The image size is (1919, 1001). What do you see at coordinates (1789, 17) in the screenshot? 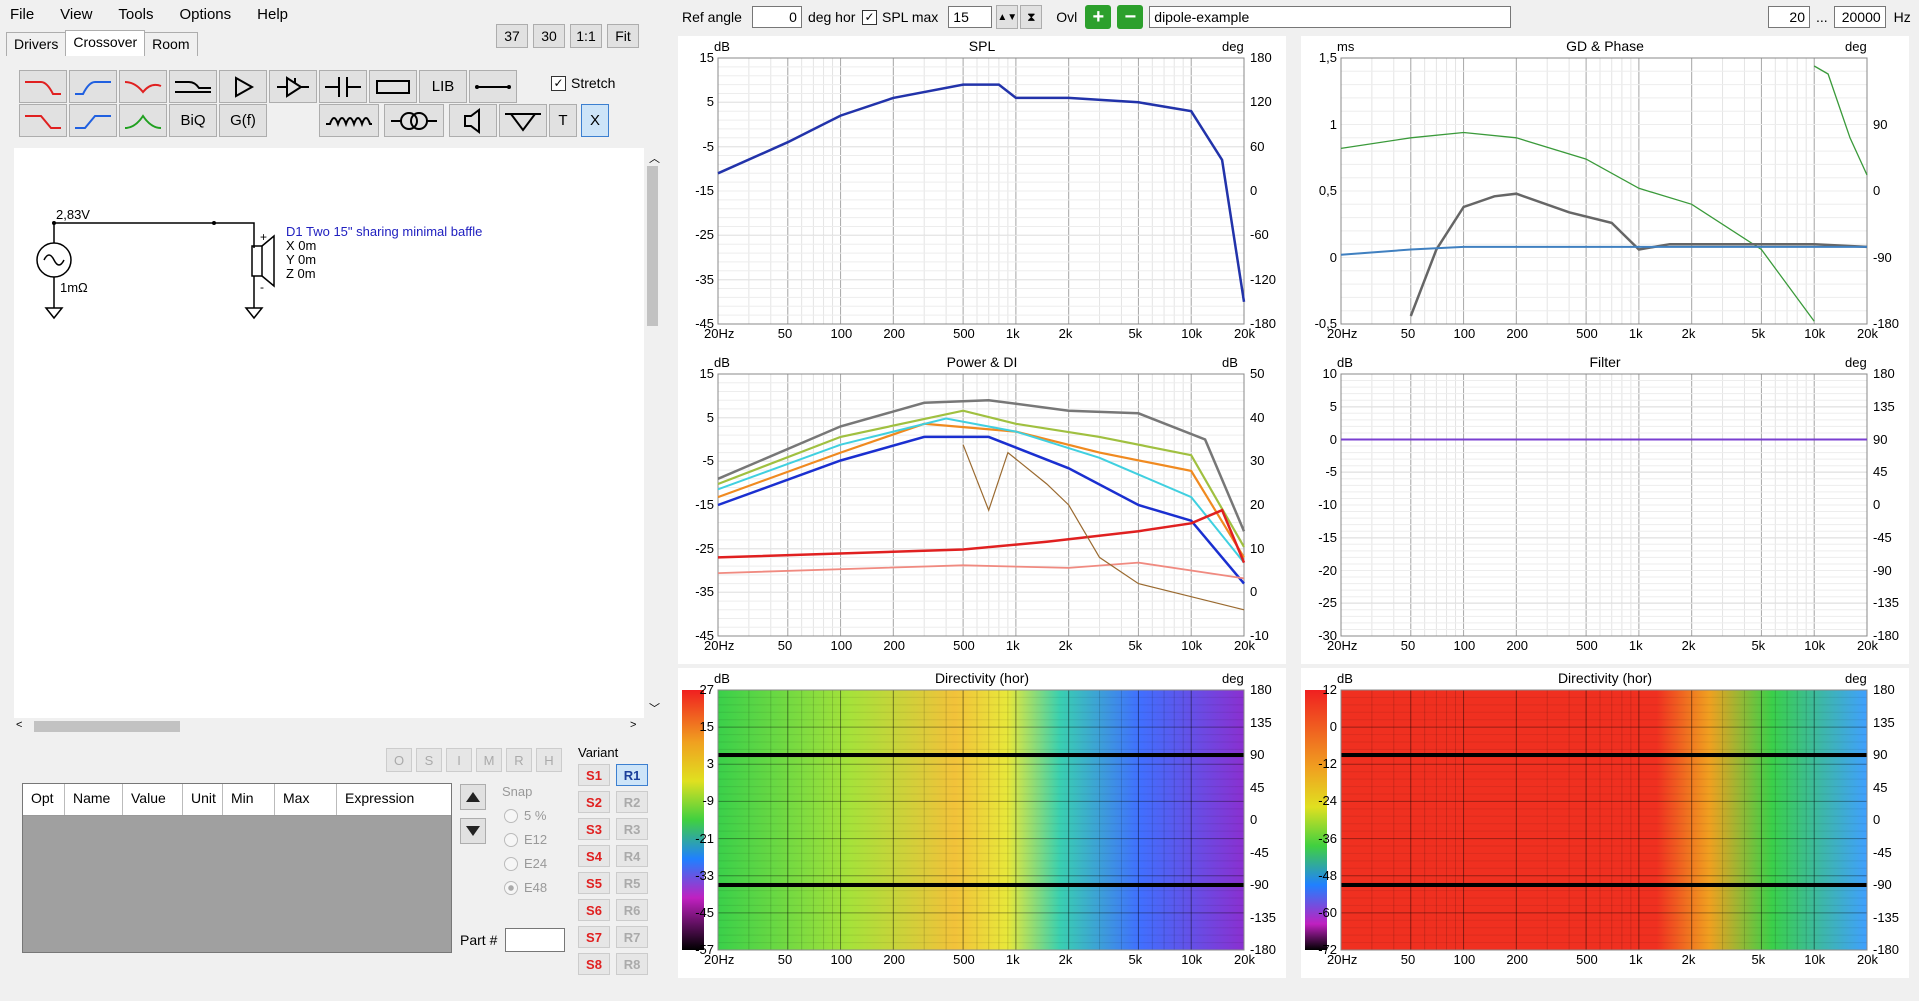
I see `freq-min-input: 20` at bounding box center [1789, 17].